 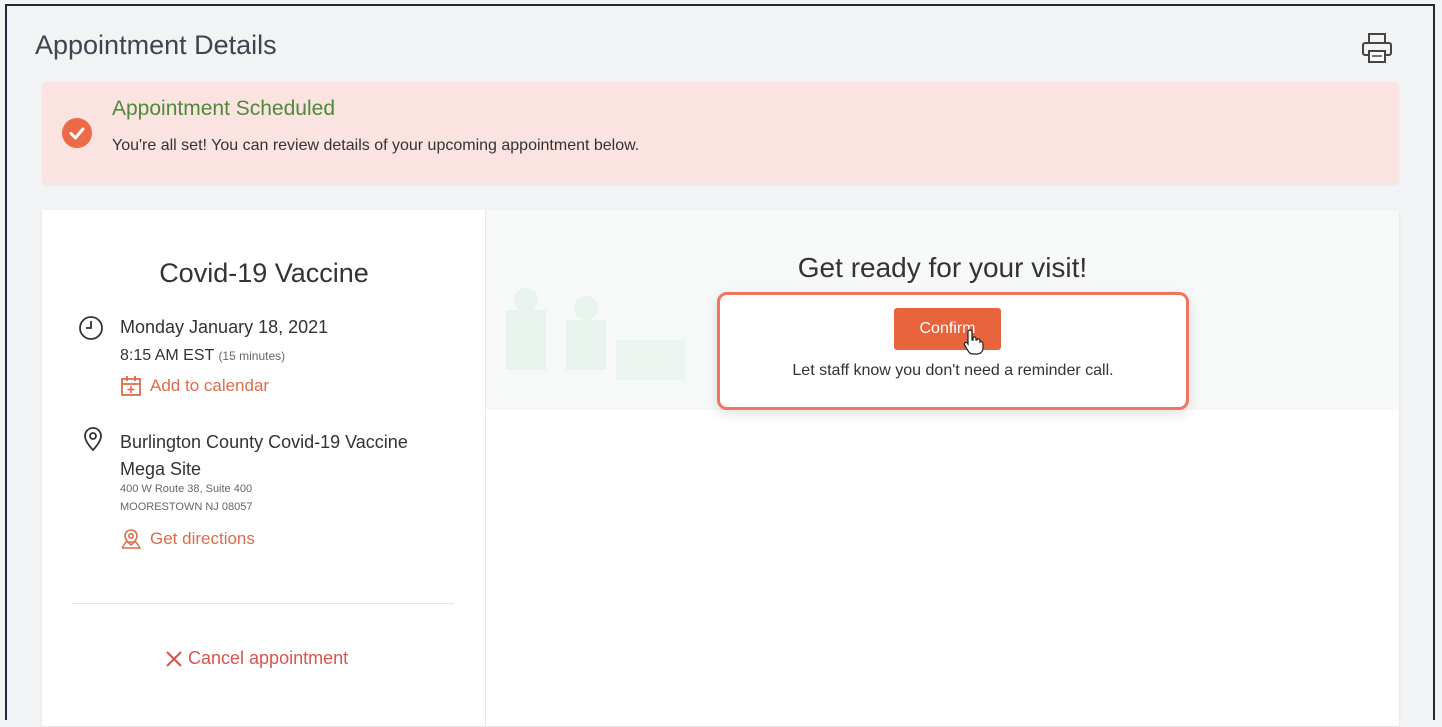 I want to click on hand-cursor-icon, so click(x=973, y=342).